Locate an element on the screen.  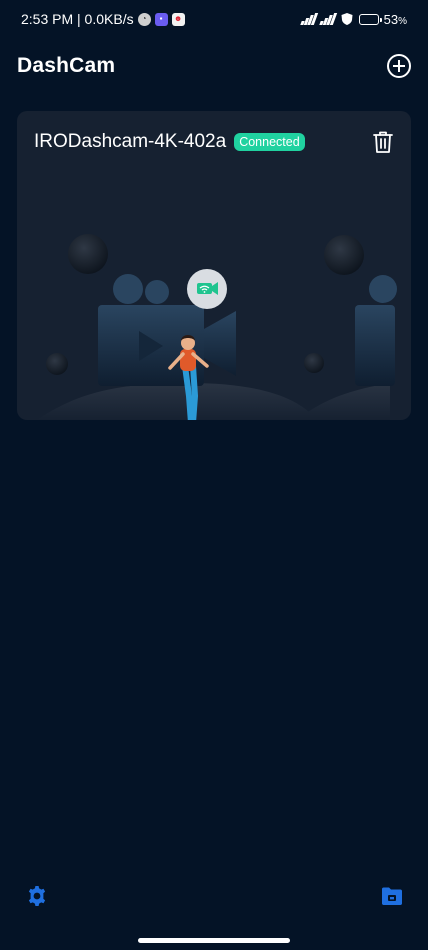
message-icon: ▪ is located at coordinates (161, 19).